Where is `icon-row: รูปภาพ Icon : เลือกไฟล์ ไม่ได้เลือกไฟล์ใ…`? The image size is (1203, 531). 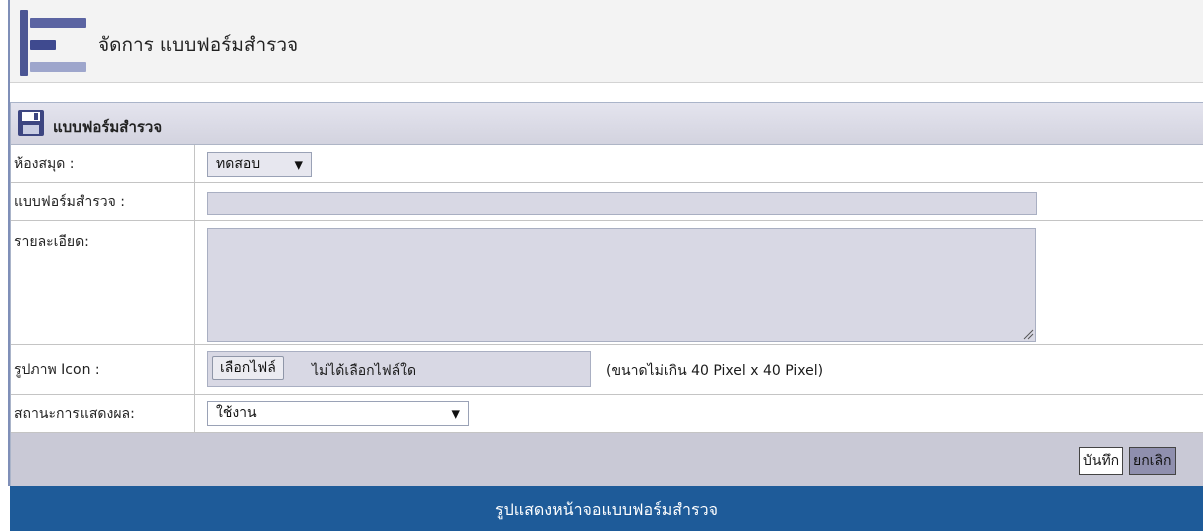
icon-row: รูปภาพ Icon : เลือกไฟล์ ไม่ได้เลือกไฟล์ใ… is located at coordinates (607, 370).